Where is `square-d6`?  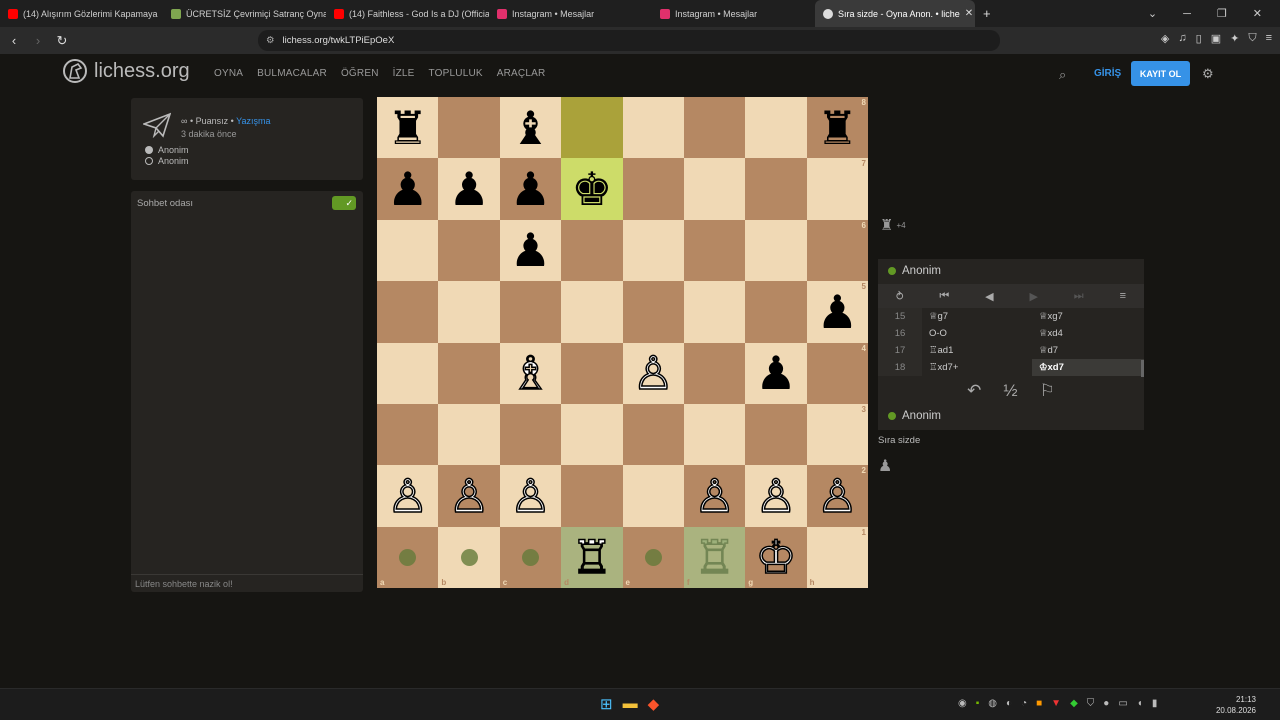
square-d6 is located at coordinates (592, 250).